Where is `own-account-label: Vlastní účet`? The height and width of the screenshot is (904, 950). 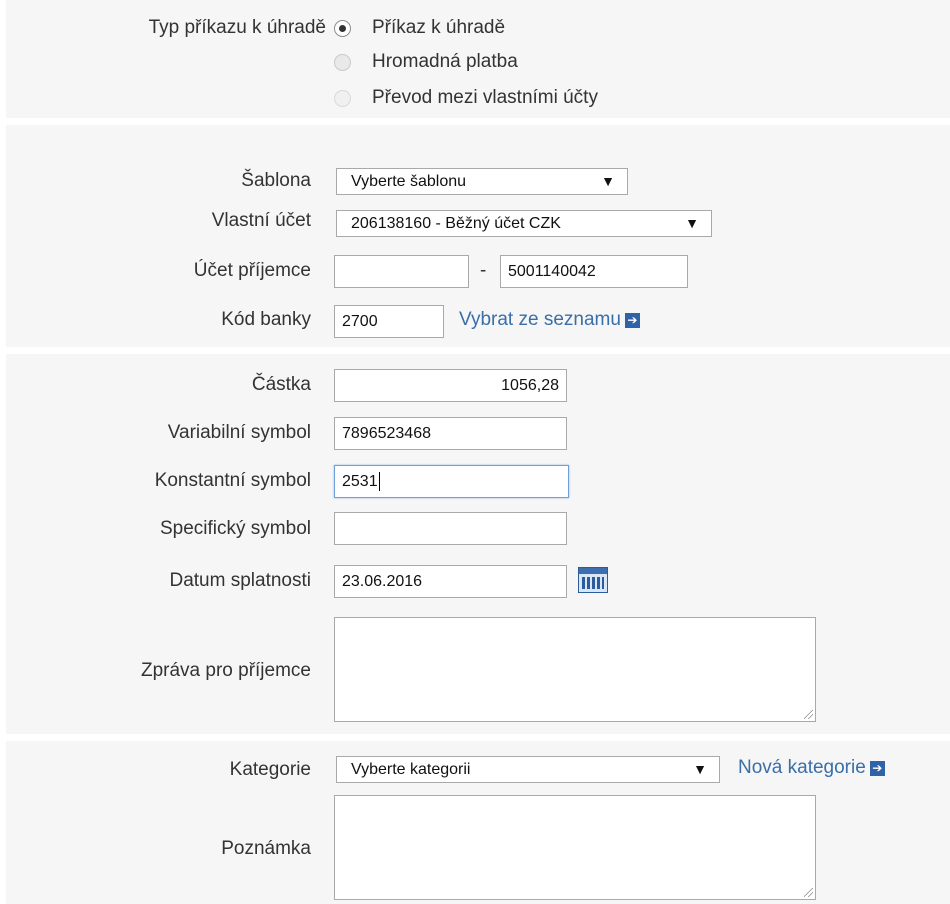
own-account-label: Vlastní účet is located at coordinates (261, 220).